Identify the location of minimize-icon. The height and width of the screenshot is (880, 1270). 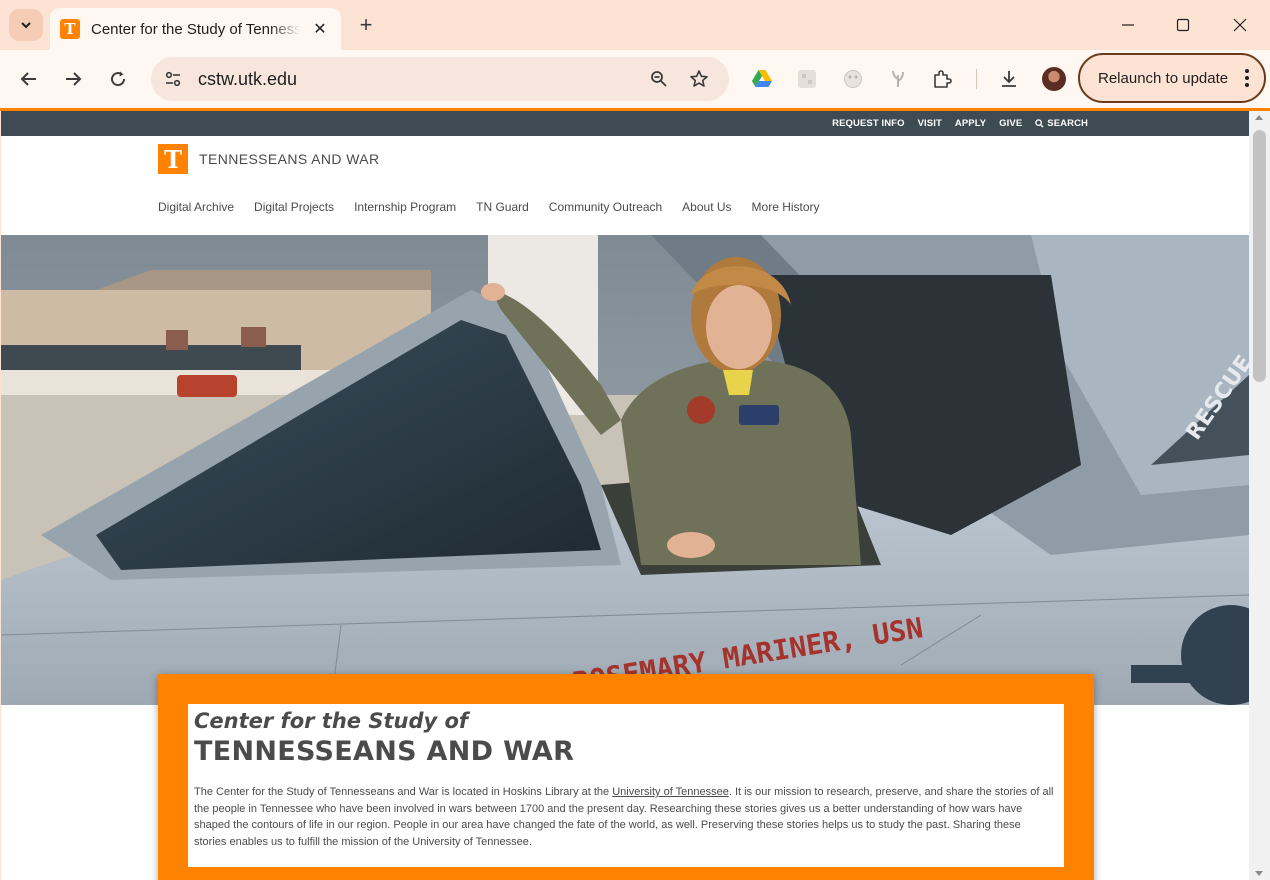
(1128, 25).